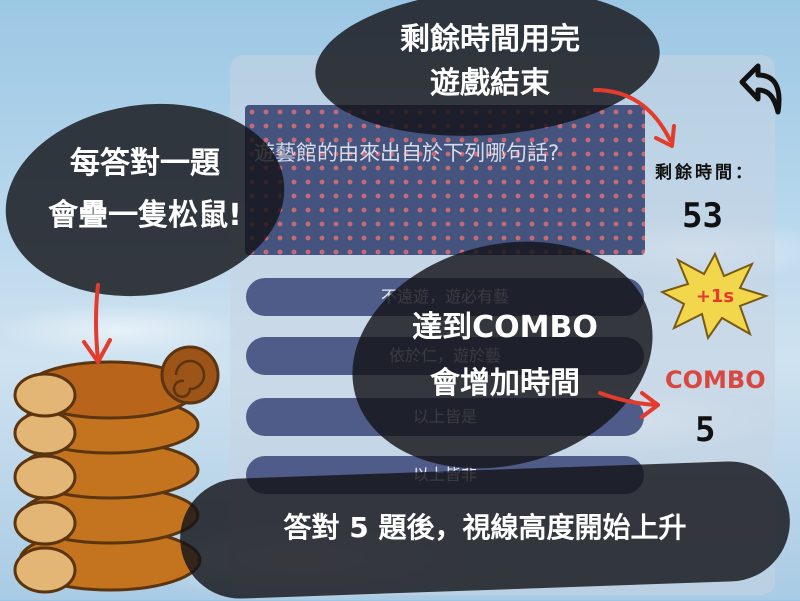 The image size is (800, 601). What do you see at coordinates (705, 173) in the screenshot?
I see `timer-label: 剩餘時間：` at bounding box center [705, 173].